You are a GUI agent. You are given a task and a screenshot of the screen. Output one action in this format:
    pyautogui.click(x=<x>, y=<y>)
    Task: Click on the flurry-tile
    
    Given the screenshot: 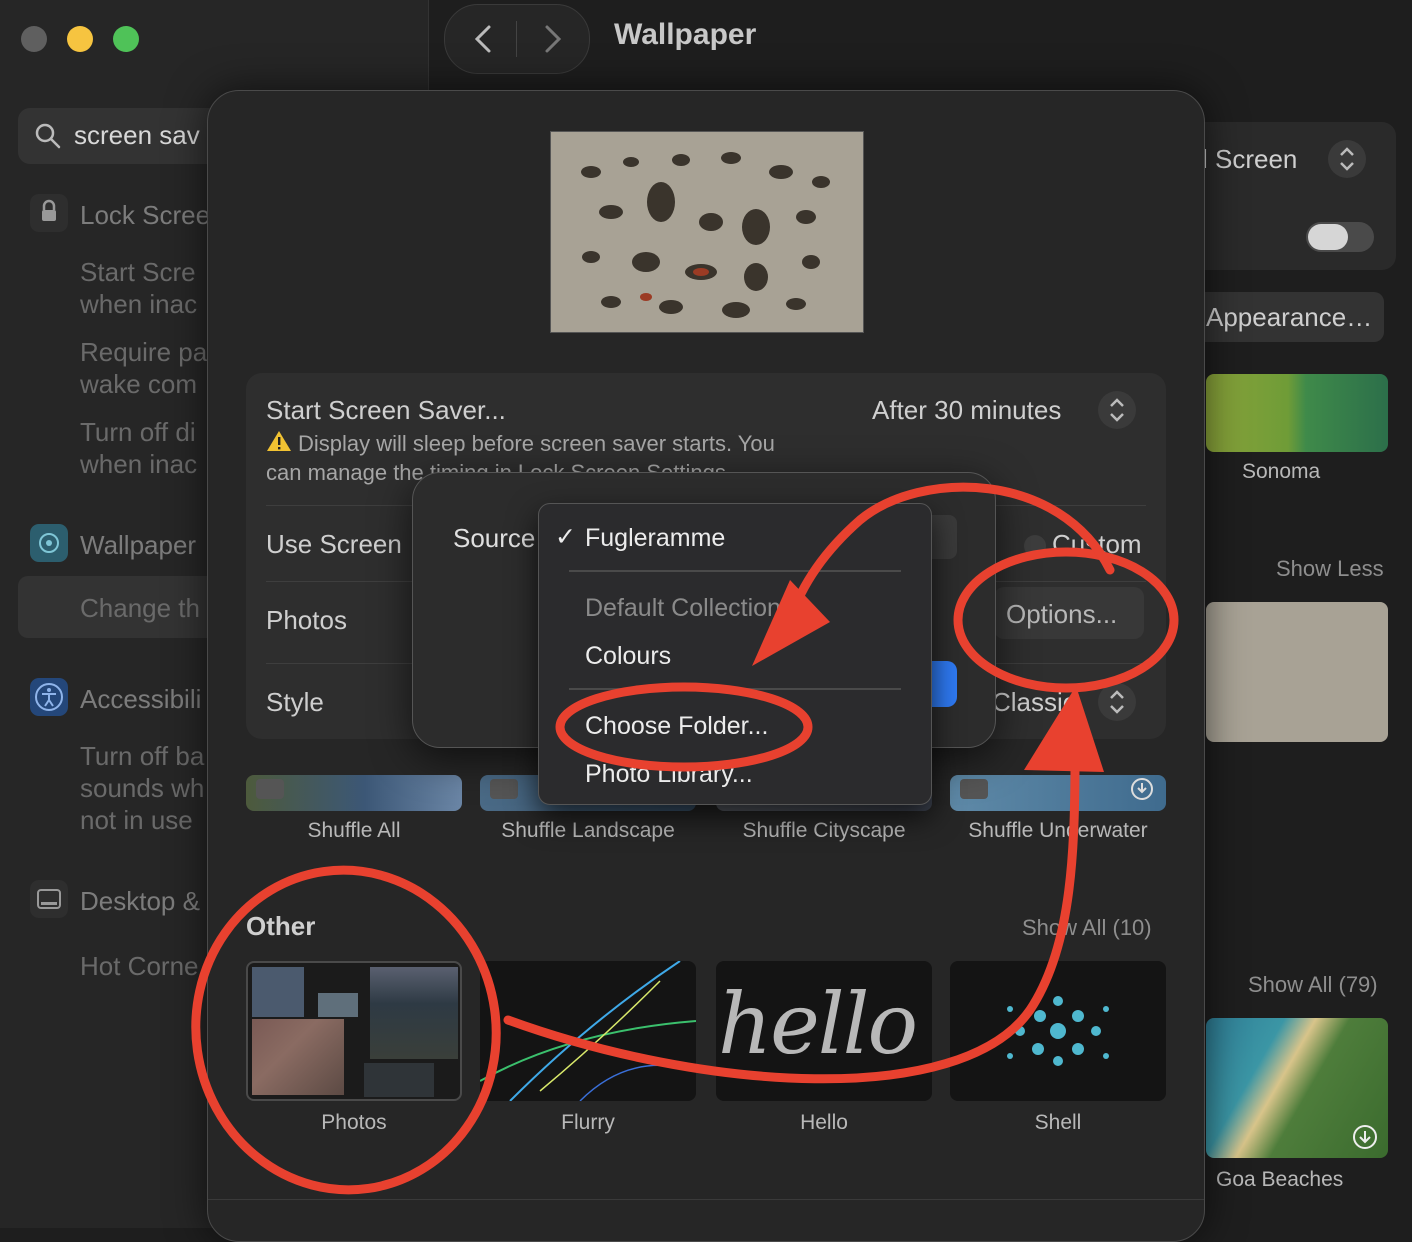 What is the action you would take?
    pyautogui.click(x=588, y=1031)
    